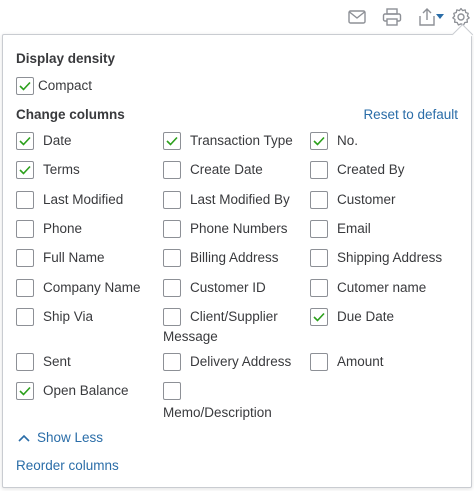  Describe the element at coordinates (68, 316) in the screenshot. I see `column-option-label: Ship Via` at that location.